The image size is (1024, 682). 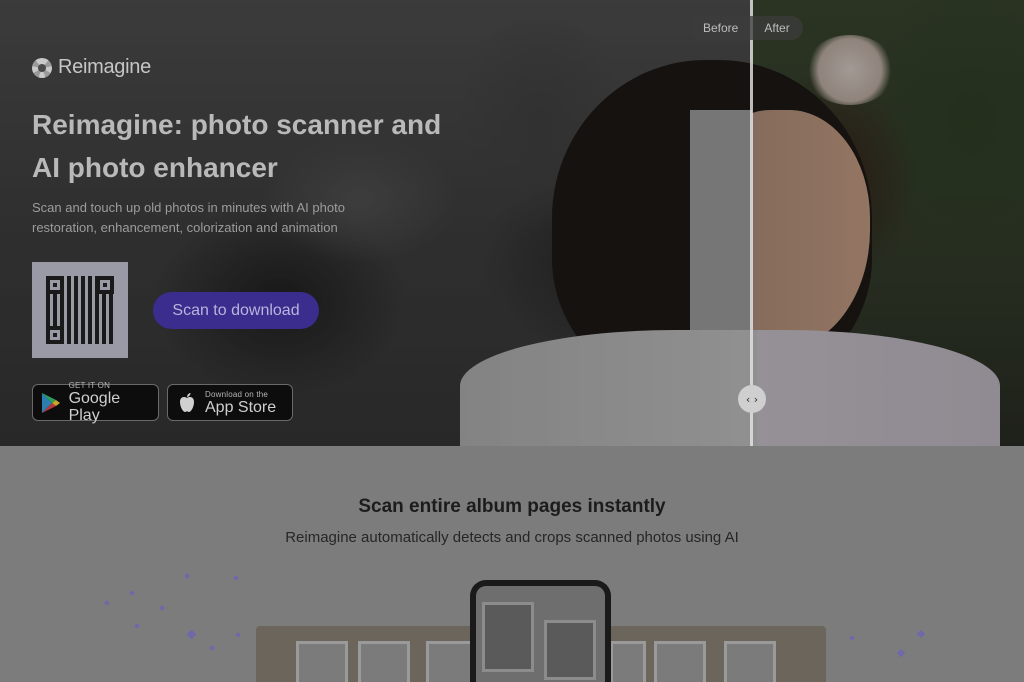 I want to click on google-play-label: Google Play, so click(x=94, y=407).